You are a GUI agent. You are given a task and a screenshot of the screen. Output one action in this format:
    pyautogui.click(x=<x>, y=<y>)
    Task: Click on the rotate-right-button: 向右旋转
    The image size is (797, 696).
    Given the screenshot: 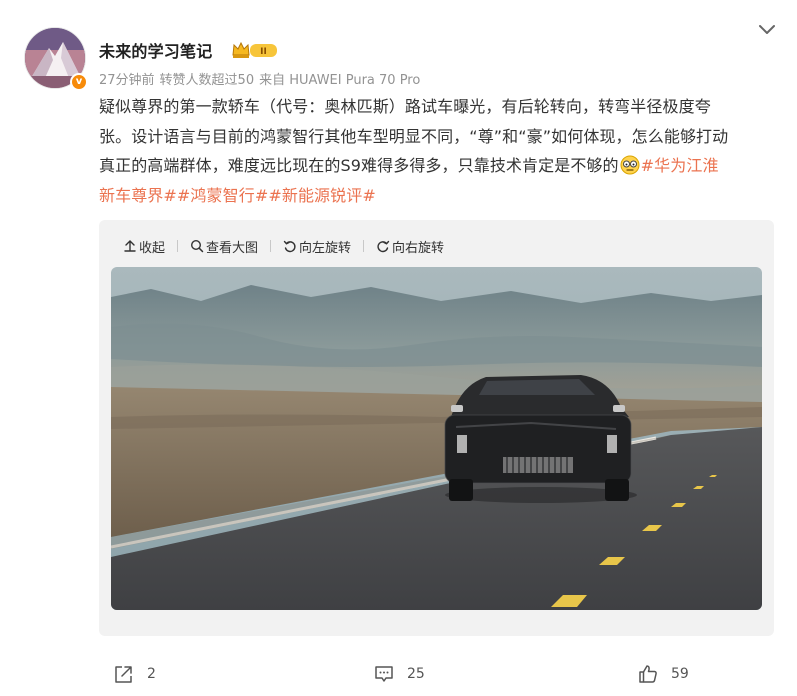 What is the action you would take?
    pyautogui.click(x=410, y=246)
    